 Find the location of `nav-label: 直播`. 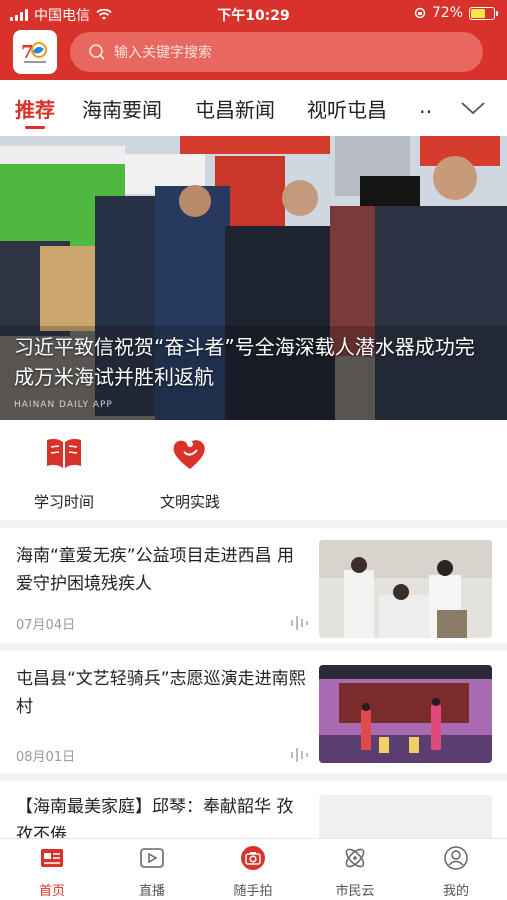

nav-label: 直播 is located at coordinates (151, 891).